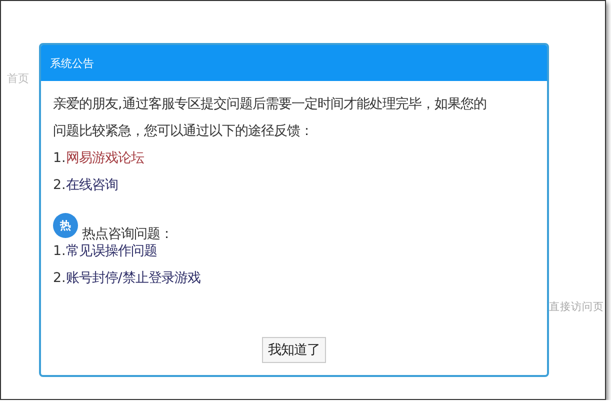 The image size is (611, 411). What do you see at coordinates (270, 118) in the screenshot?
I see `message-text: 亲爱的朋友,通过客服专区提交问题后需要一定时间才能处理完毕，如果您的问题比较紧急，您可以通过以下的途径反馈：` at bounding box center [270, 118].